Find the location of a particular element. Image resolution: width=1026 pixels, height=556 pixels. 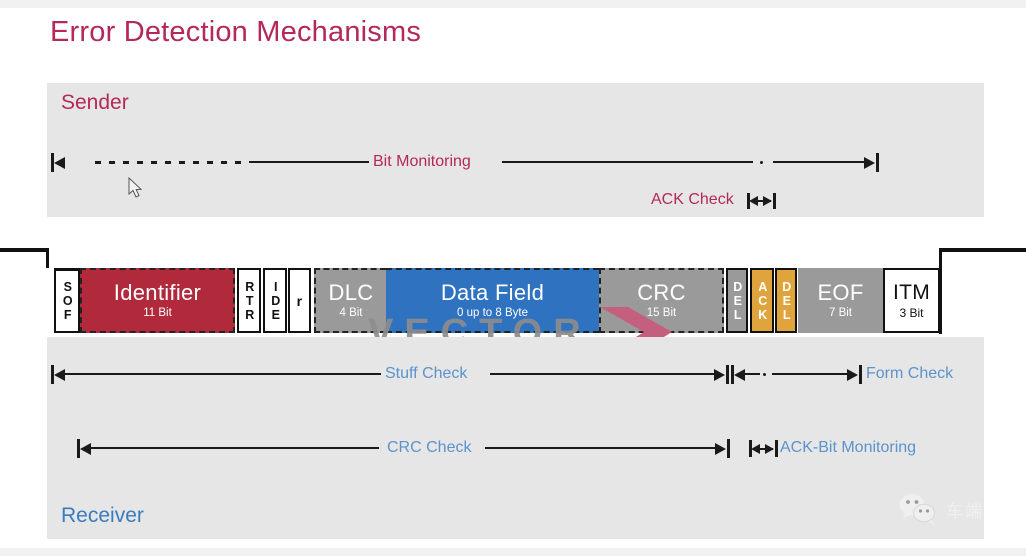

form-check-line-a is located at coordinates (752, 374).